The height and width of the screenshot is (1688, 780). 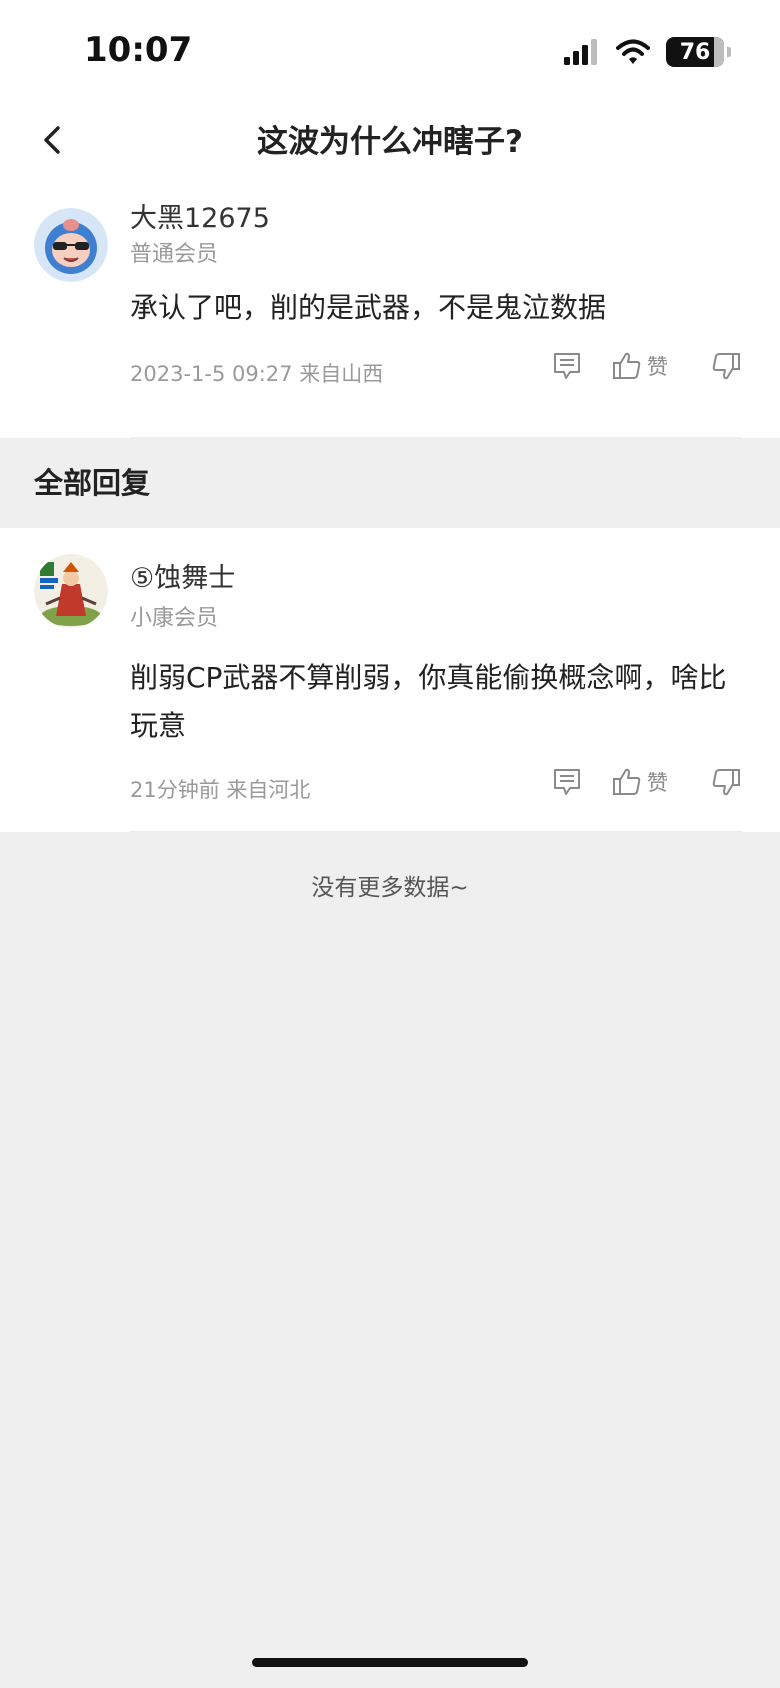 I want to click on no-more-data-text: 没有更多数据~, so click(x=390, y=888).